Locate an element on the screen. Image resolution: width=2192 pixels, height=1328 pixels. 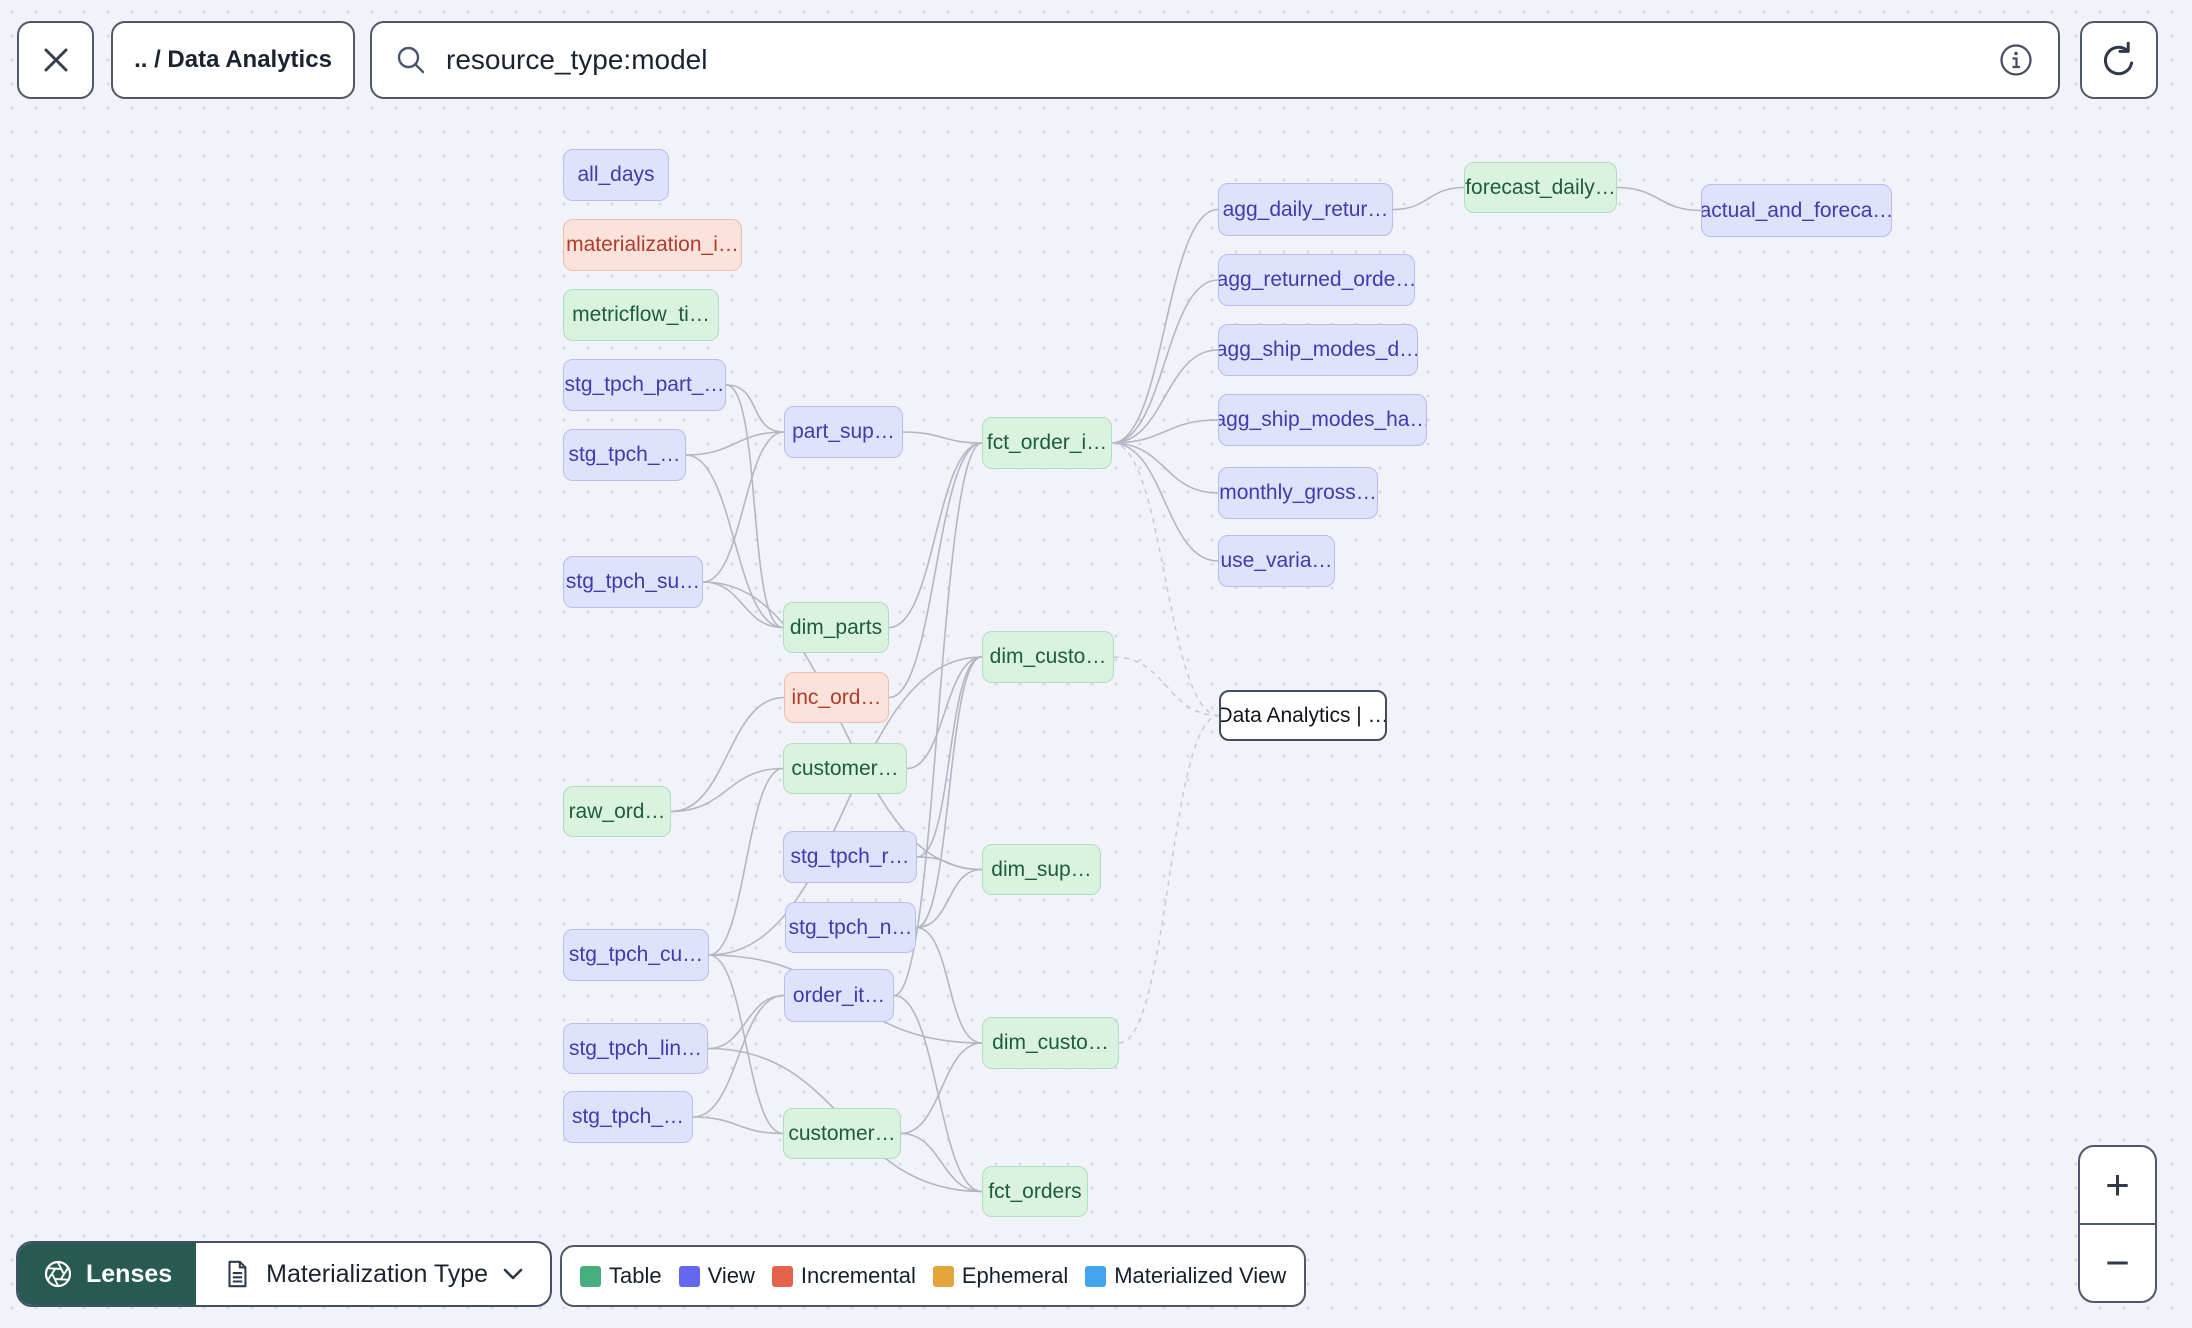
aperture-icon is located at coordinates (58, 1274).